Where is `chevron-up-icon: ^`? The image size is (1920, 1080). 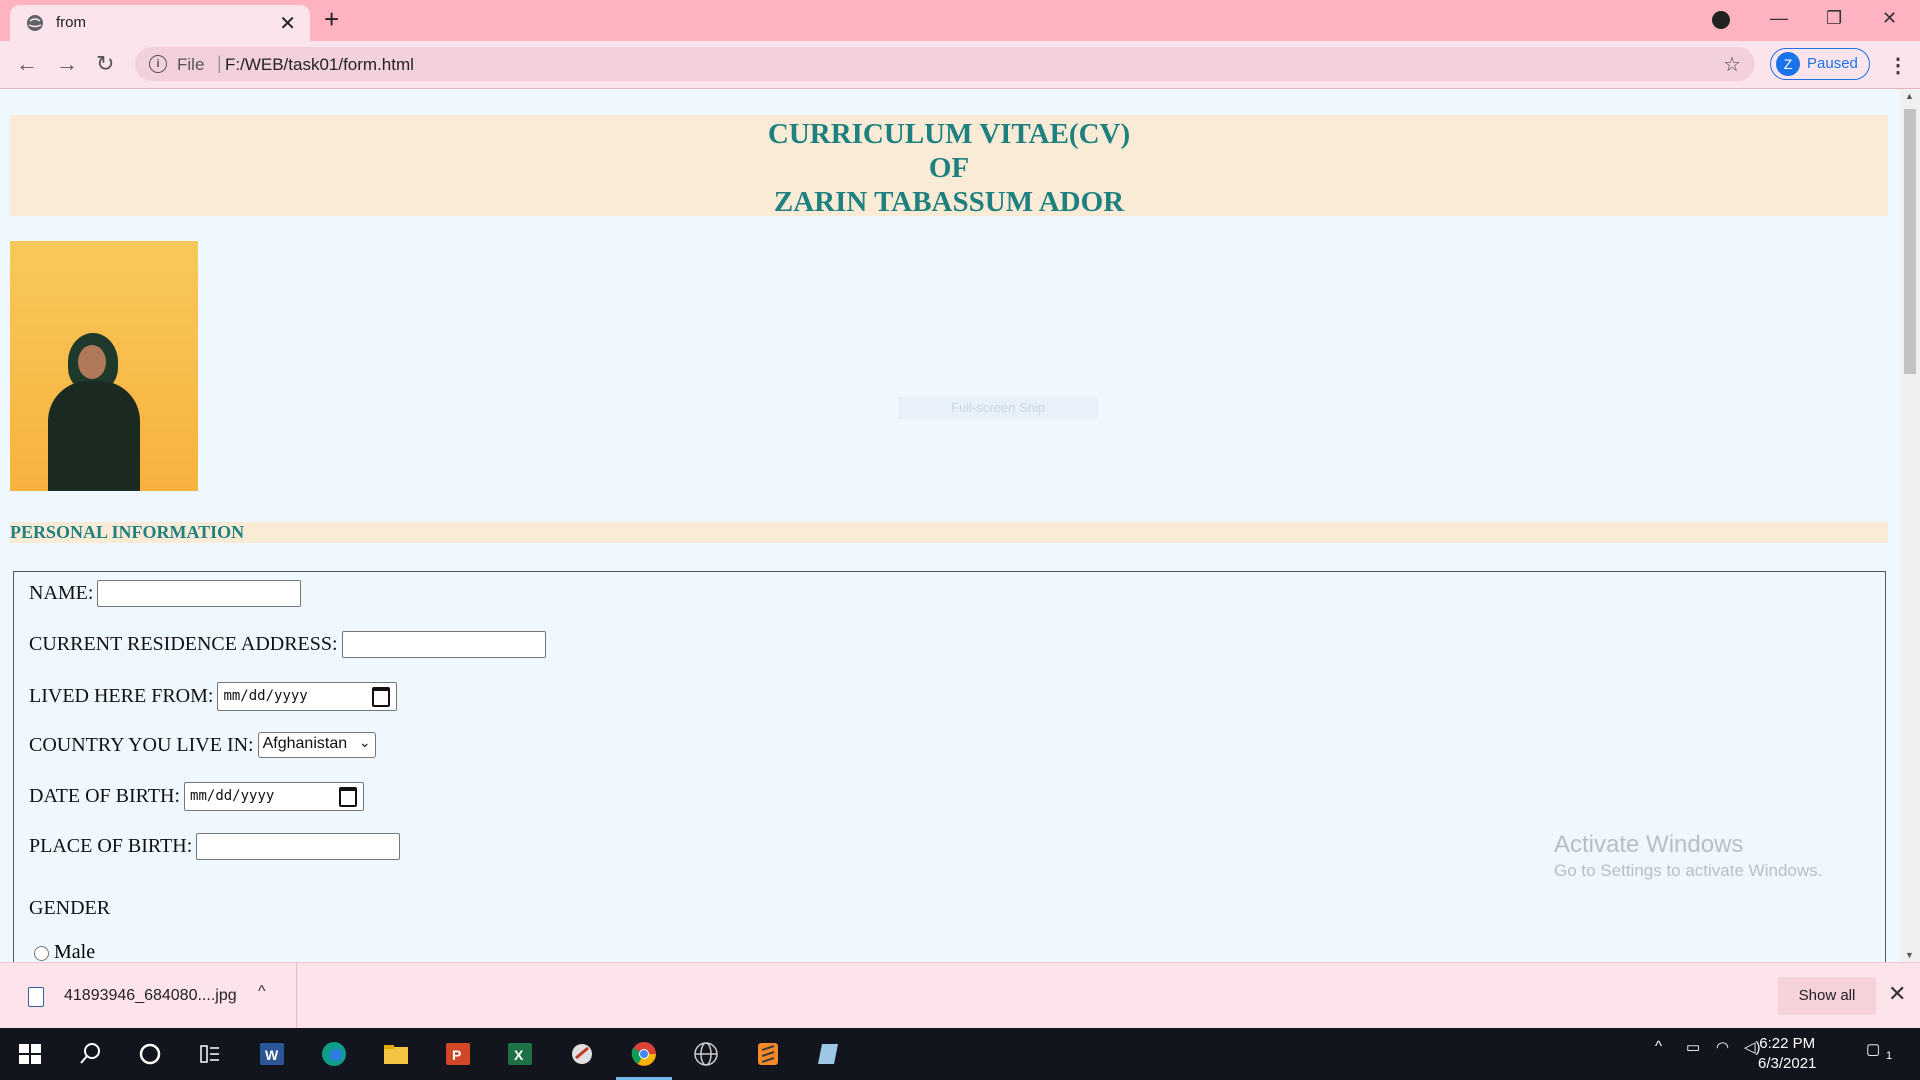 chevron-up-icon: ^ is located at coordinates (262, 992).